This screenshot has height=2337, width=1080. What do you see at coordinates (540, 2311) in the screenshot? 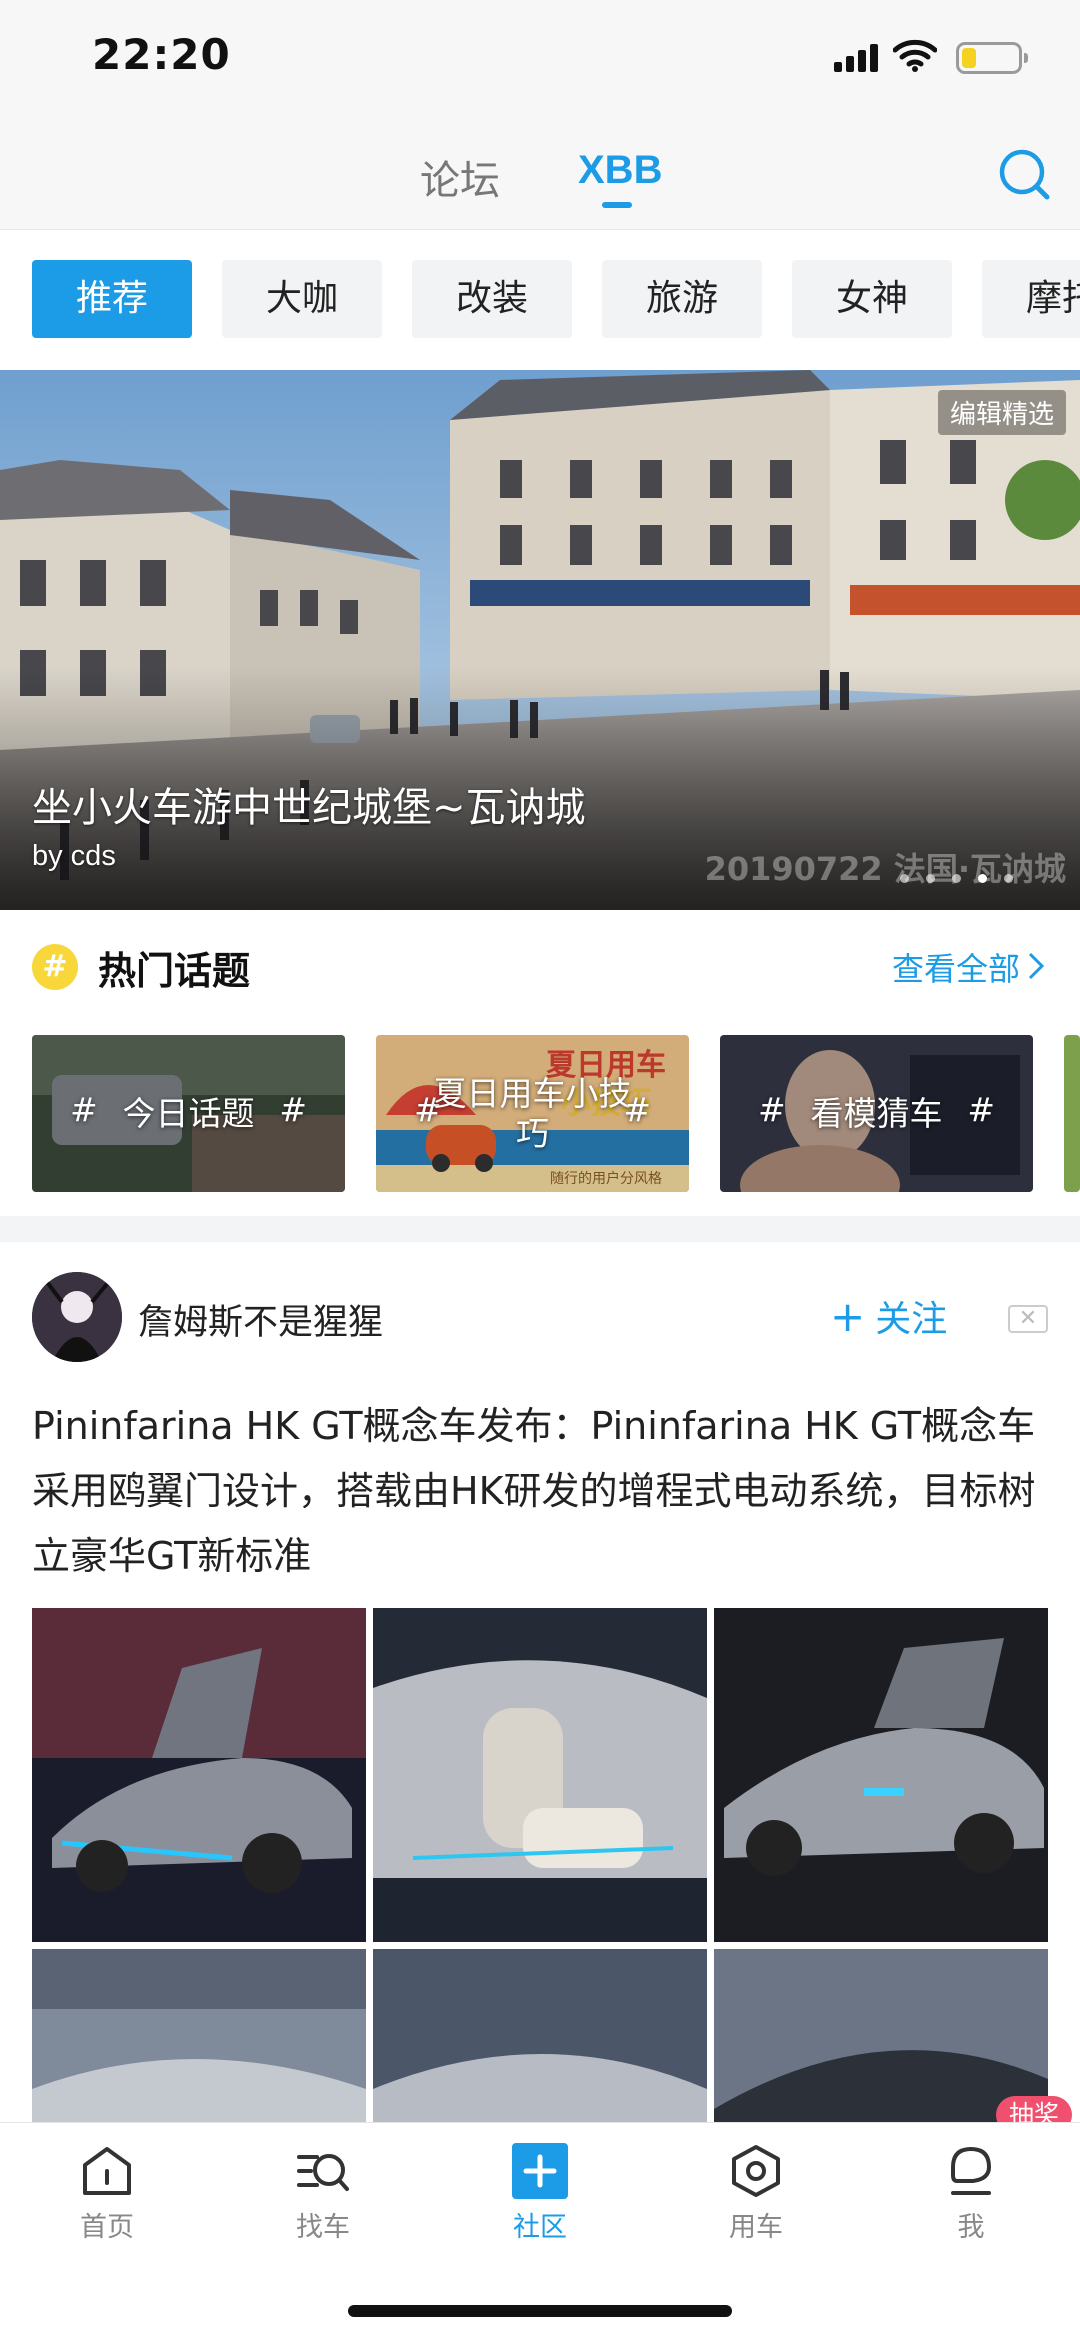
I see `home-indicator` at bounding box center [540, 2311].